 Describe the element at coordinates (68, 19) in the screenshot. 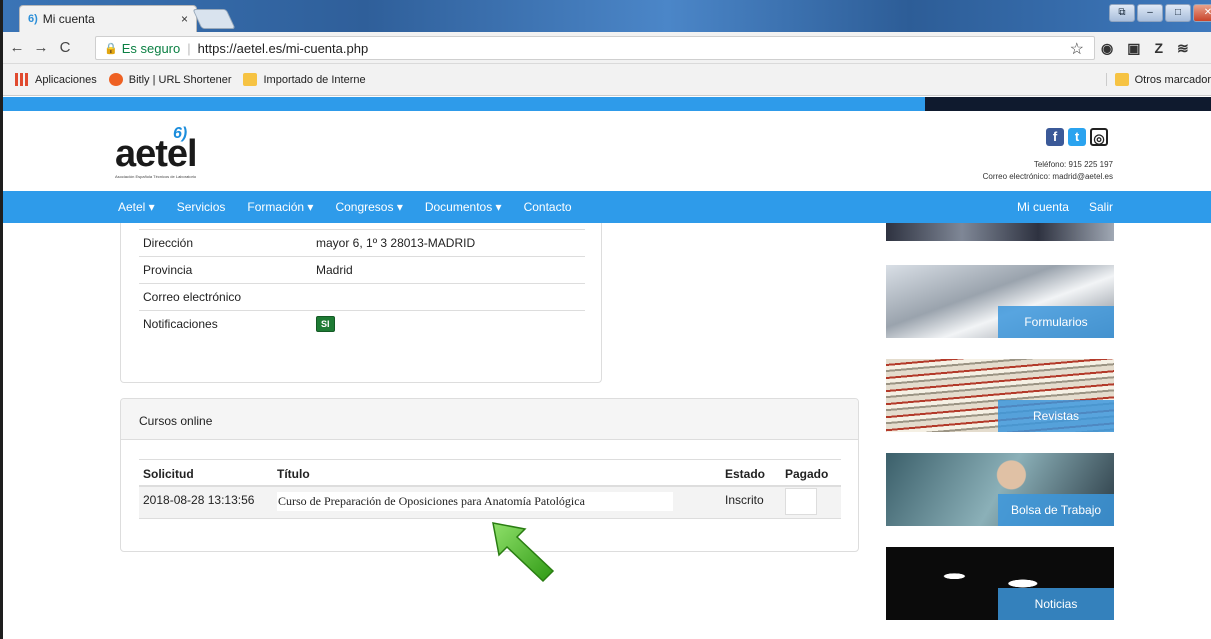

I see `tab-title: Mi cuenta` at that location.